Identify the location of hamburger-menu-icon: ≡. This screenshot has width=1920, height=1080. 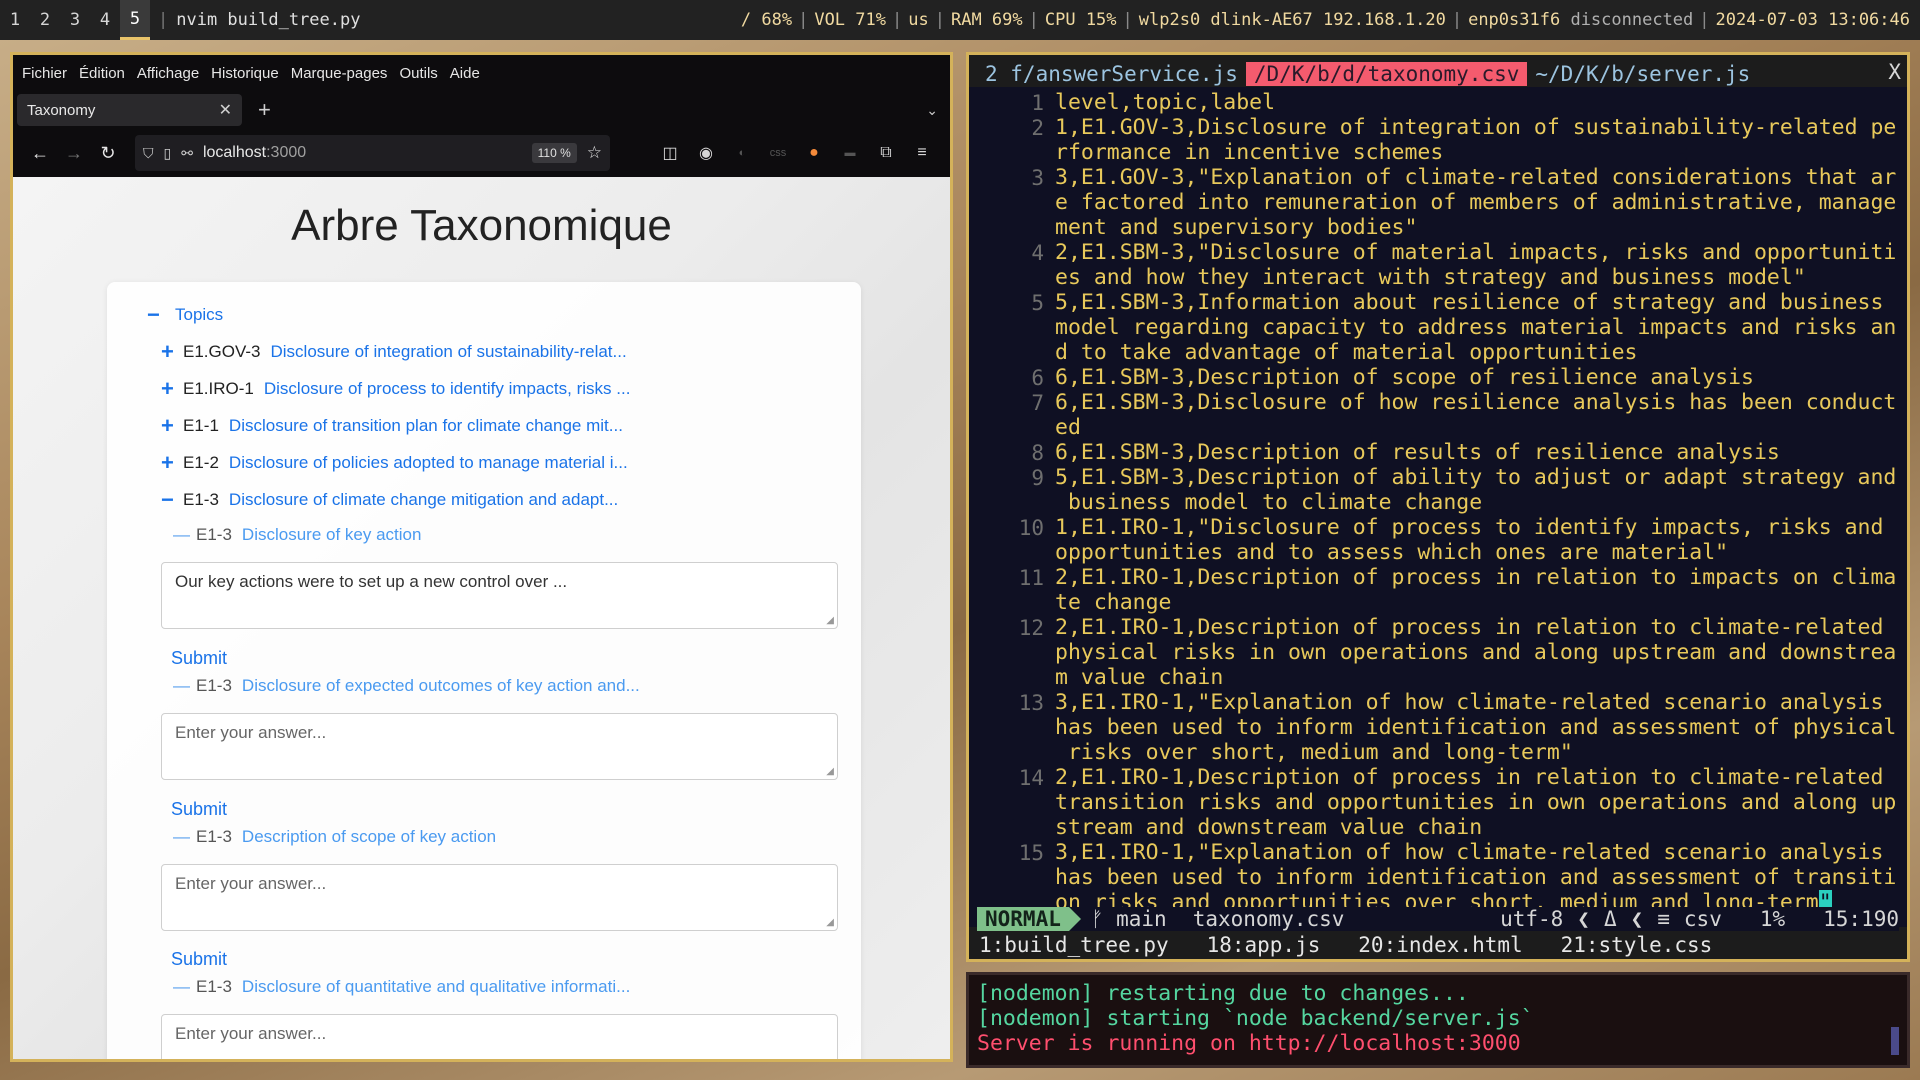
(922, 153).